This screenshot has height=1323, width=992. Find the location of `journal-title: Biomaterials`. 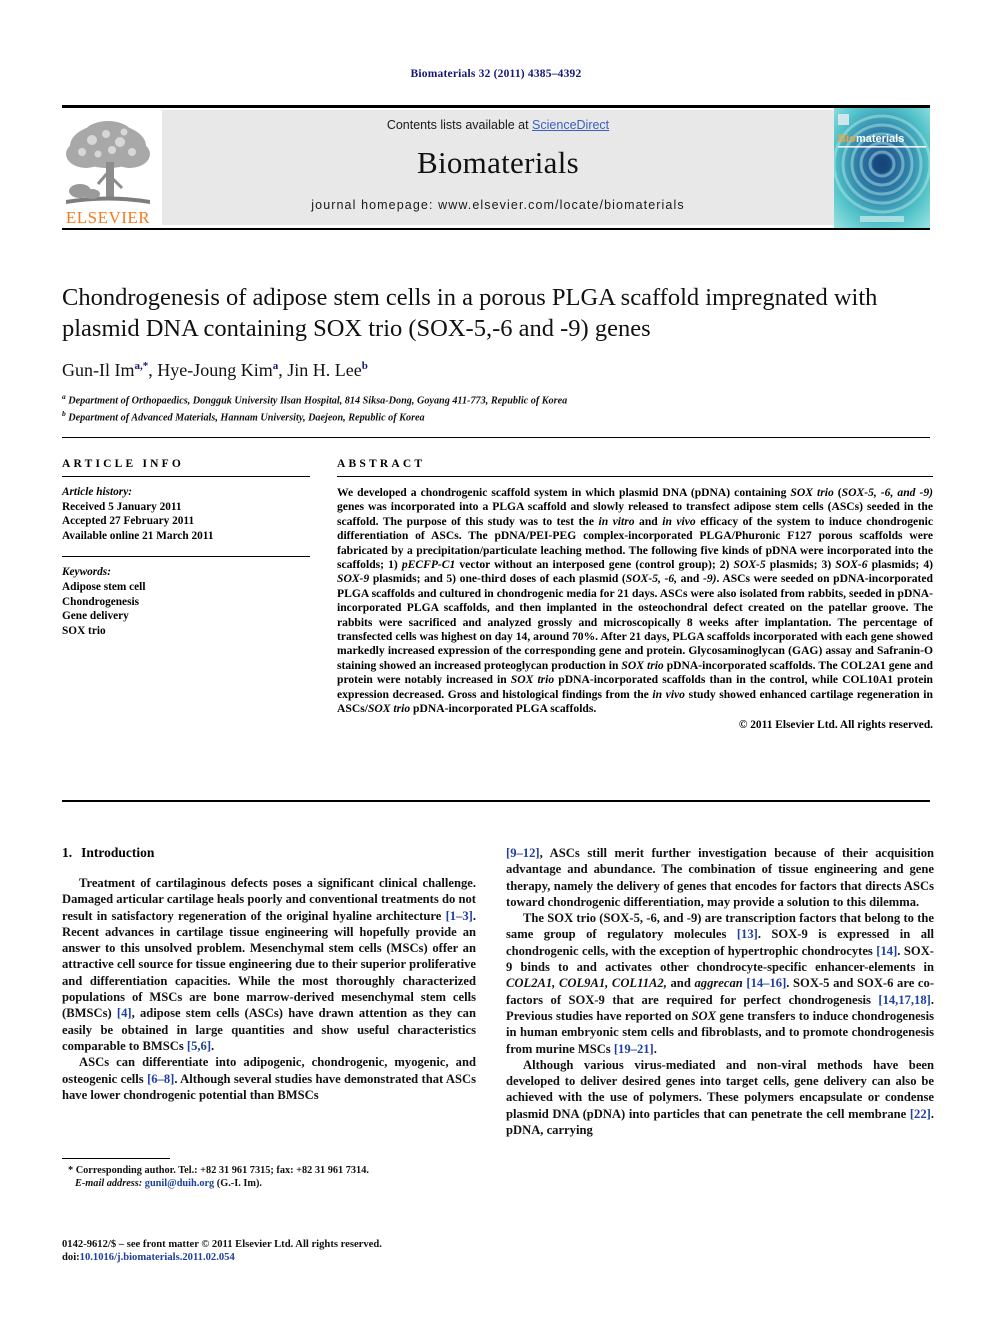

journal-title: Biomaterials is located at coordinates (497, 162).